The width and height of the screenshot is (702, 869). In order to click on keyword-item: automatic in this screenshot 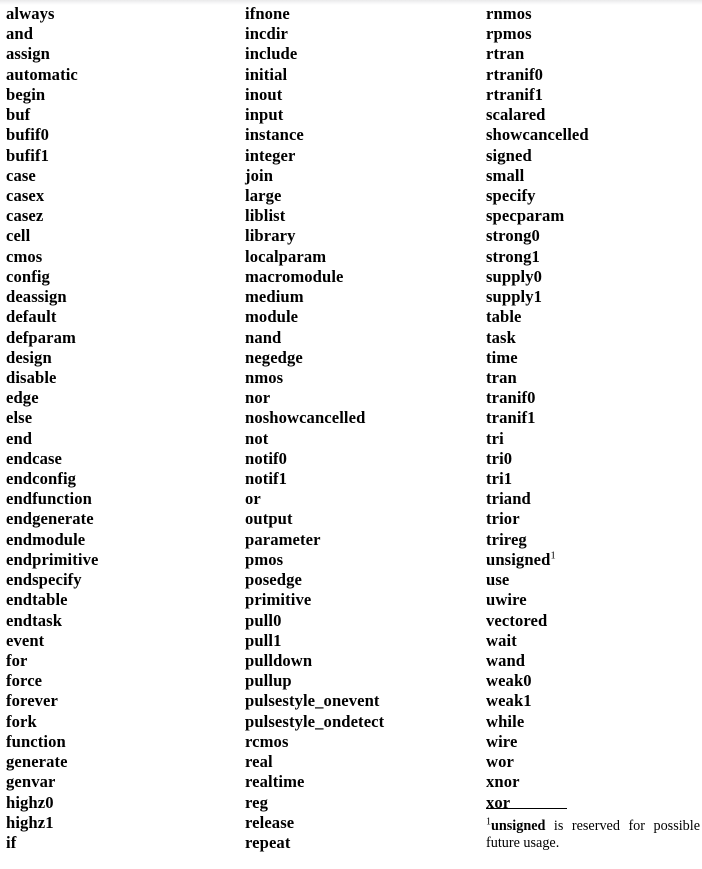, I will do `click(42, 74)`.